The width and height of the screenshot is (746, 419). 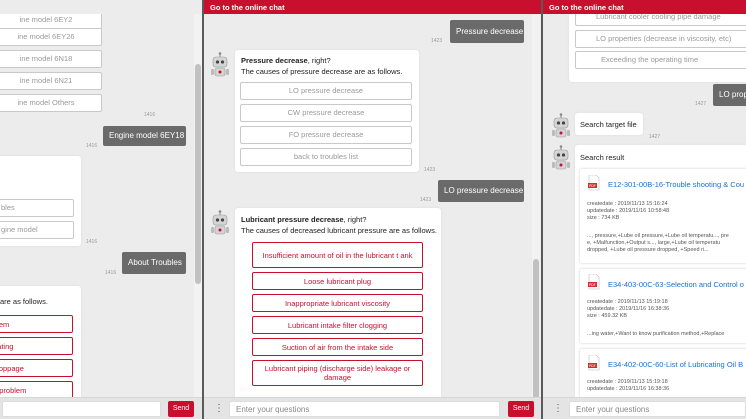 I want to click on option-trouble: eating, so click(x=36, y=346).